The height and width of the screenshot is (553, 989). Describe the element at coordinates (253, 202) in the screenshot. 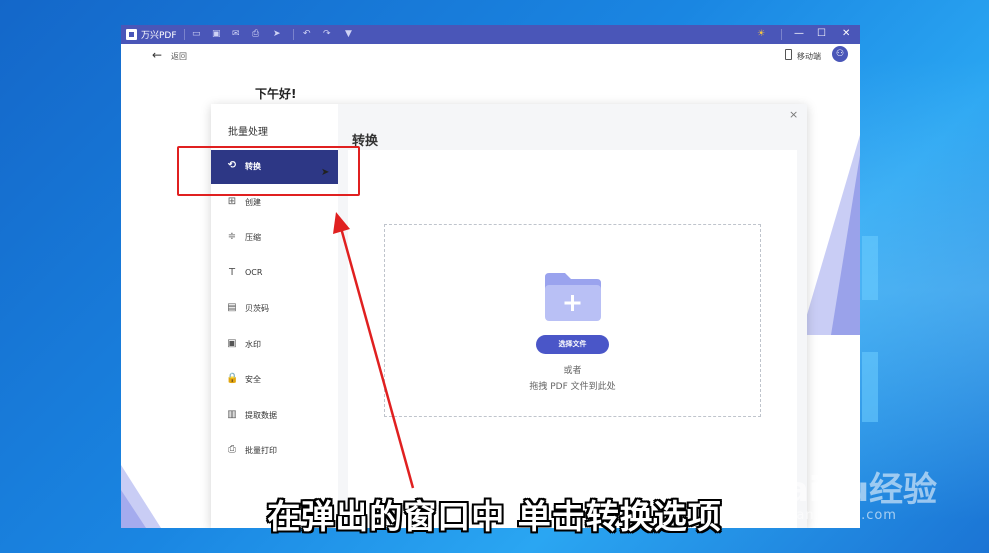

I see `sidebar-item-label: 创建` at that location.